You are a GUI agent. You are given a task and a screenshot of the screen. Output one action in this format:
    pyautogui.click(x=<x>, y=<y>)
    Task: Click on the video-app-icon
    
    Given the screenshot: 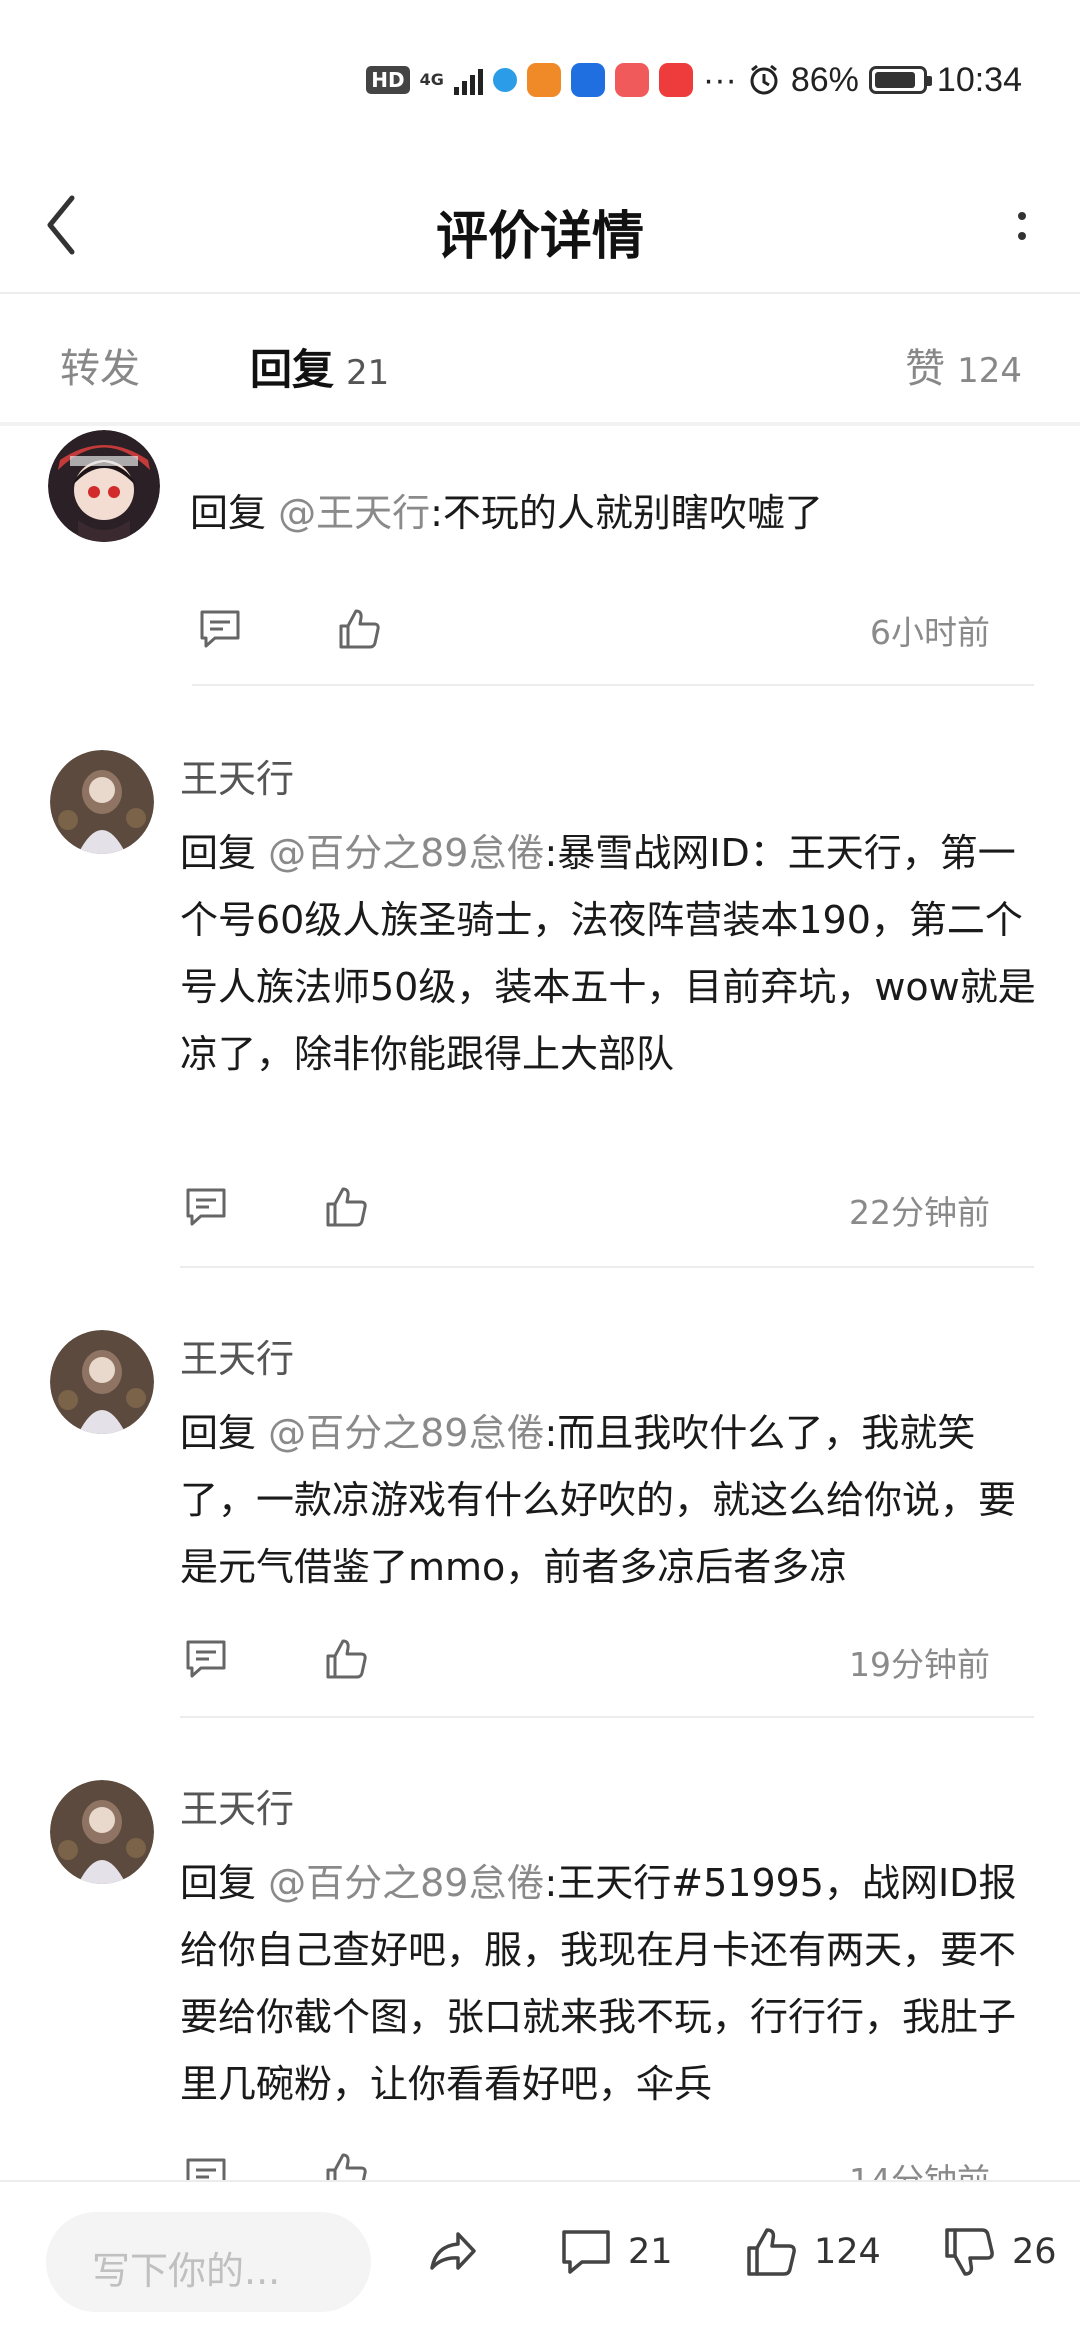 What is the action you would take?
    pyautogui.click(x=543, y=80)
    